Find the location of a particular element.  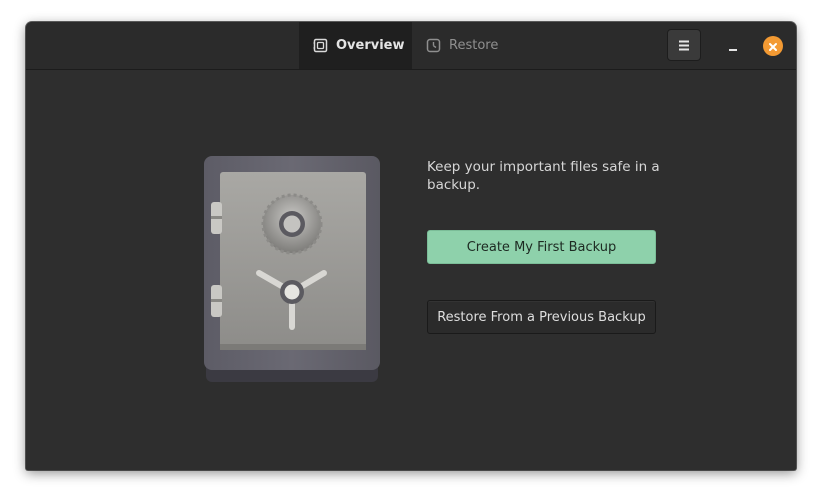

overview-icon is located at coordinates (320, 45).